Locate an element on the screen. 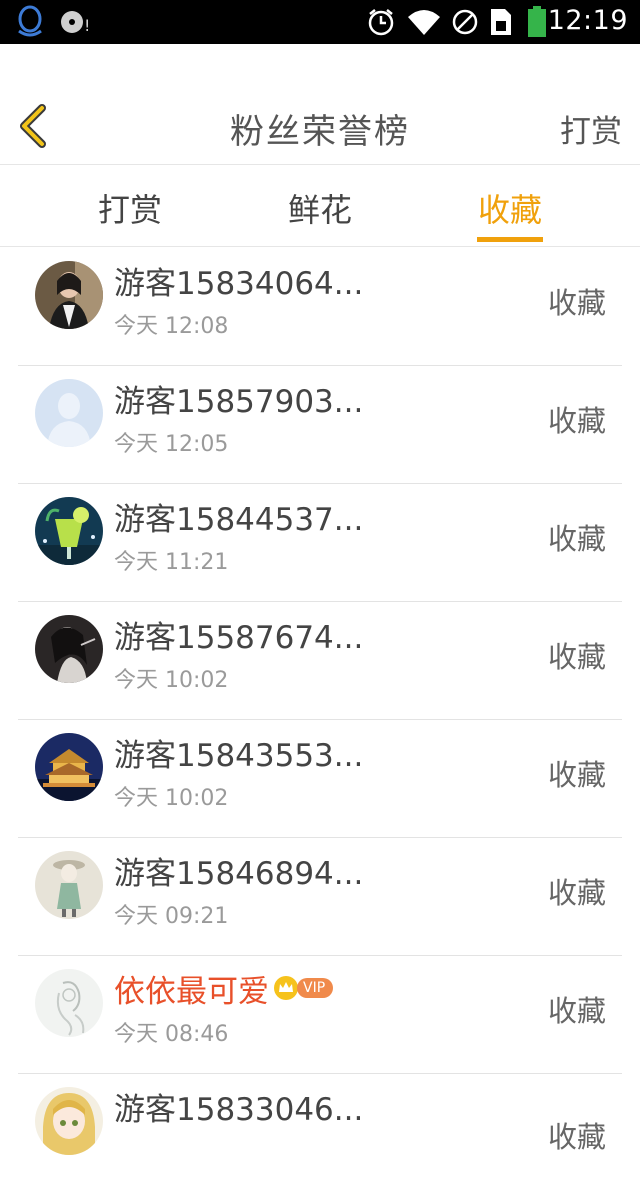 This screenshot has width=640, height=1192. page-title: 粉丝荣誉榜 is located at coordinates (320, 132).